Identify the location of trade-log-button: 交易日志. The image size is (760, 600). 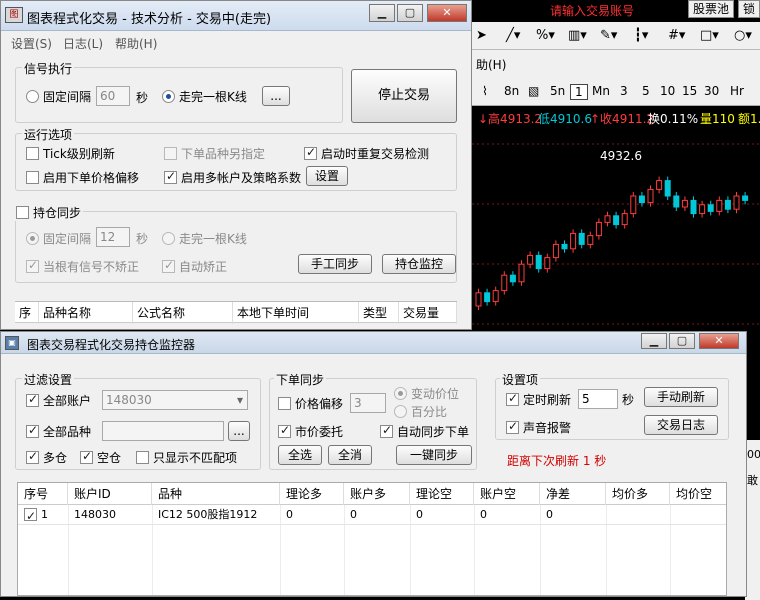
(681, 425).